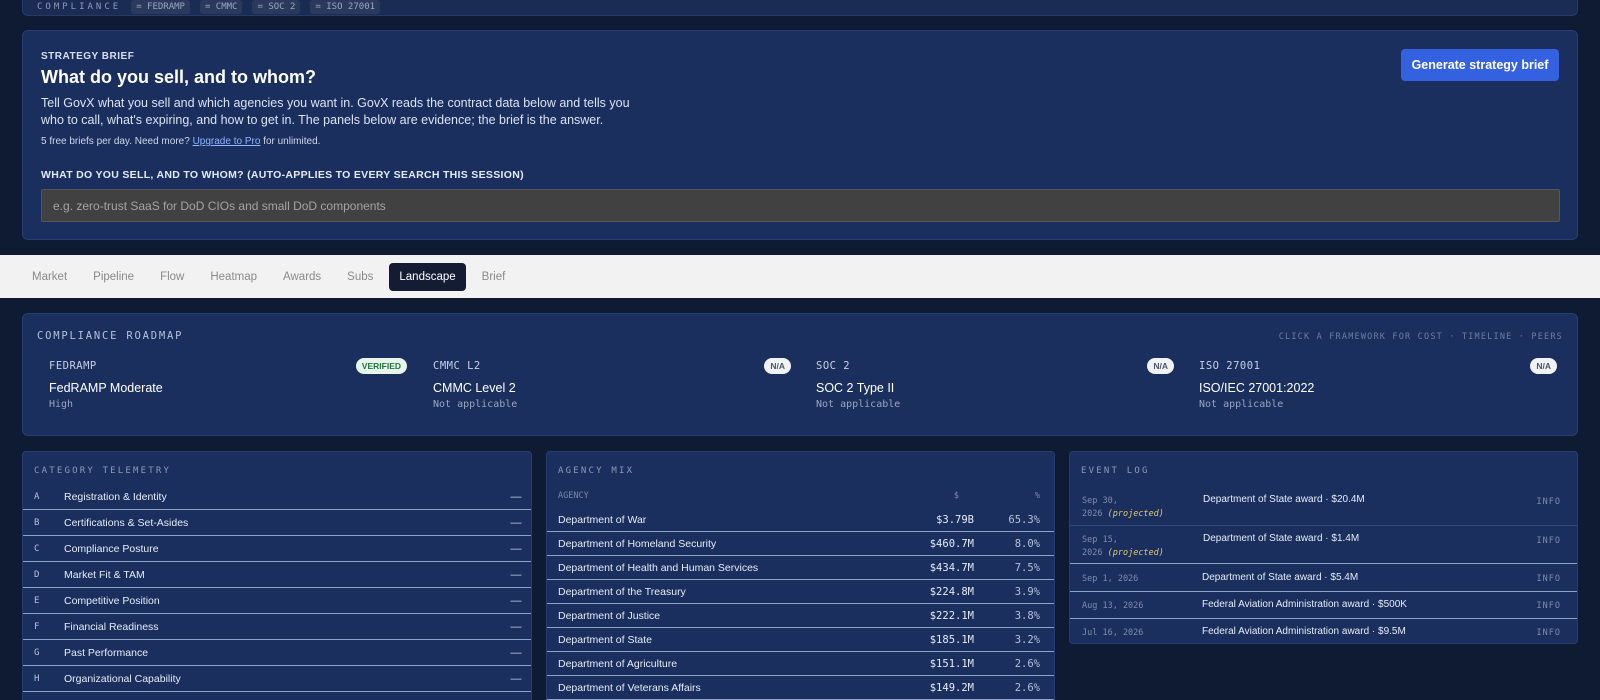 The width and height of the screenshot is (1600, 700). What do you see at coordinates (115, 141) in the screenshot?
I see `brief-limit-prefix: 5 free briefs per day. Need more?` at bounding box center [115, 141].